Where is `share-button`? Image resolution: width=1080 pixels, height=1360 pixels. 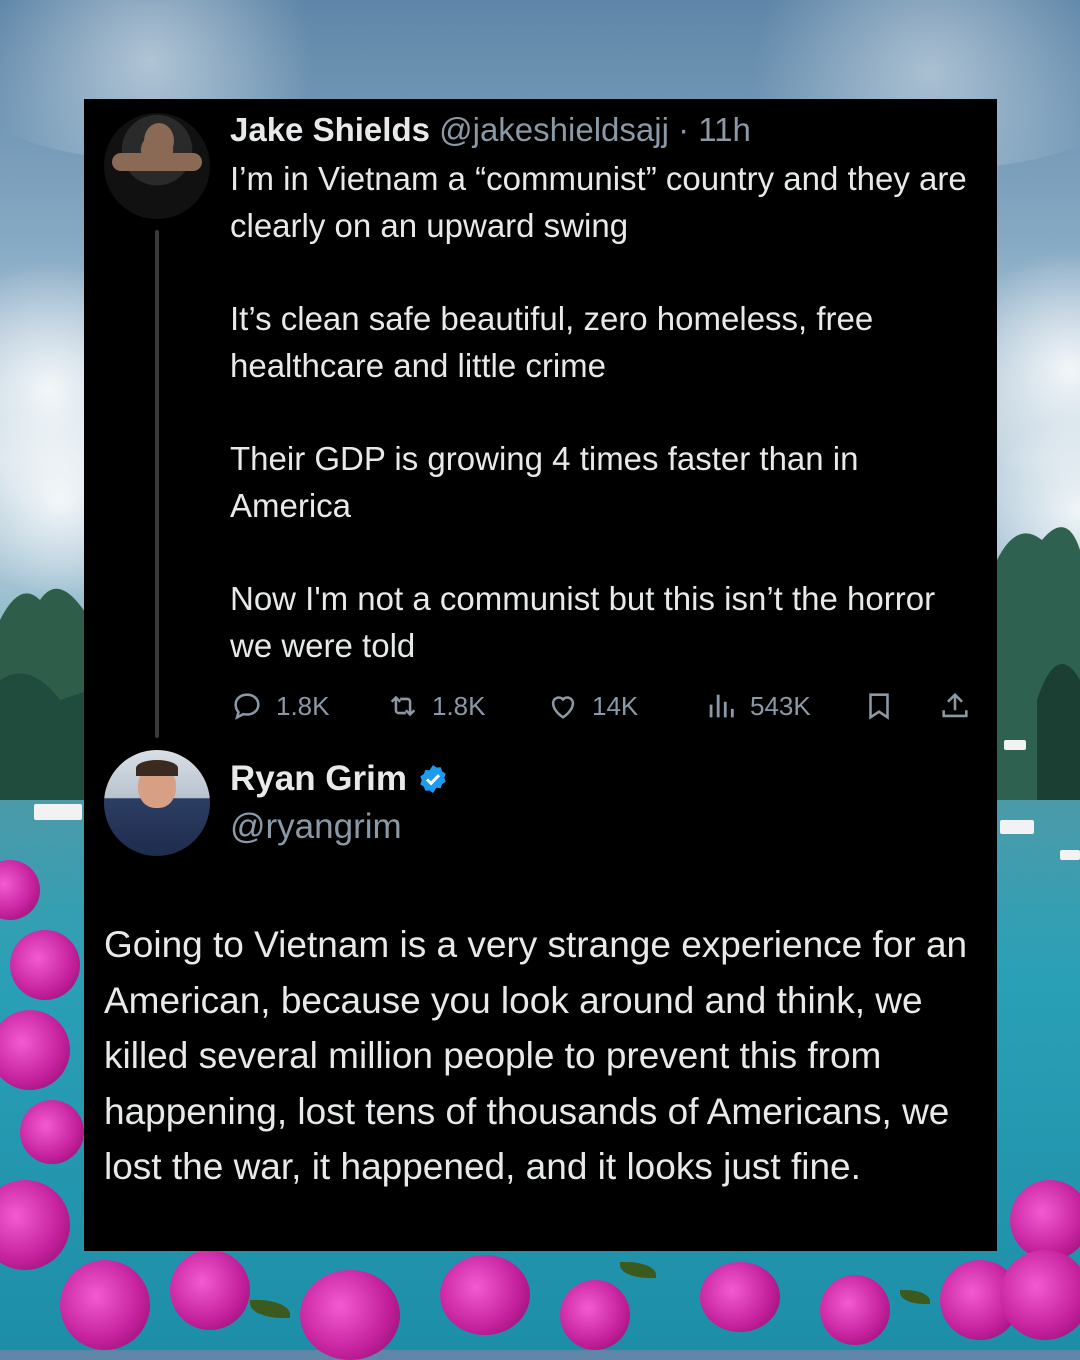
share-button is located at coordinates (955, 706).